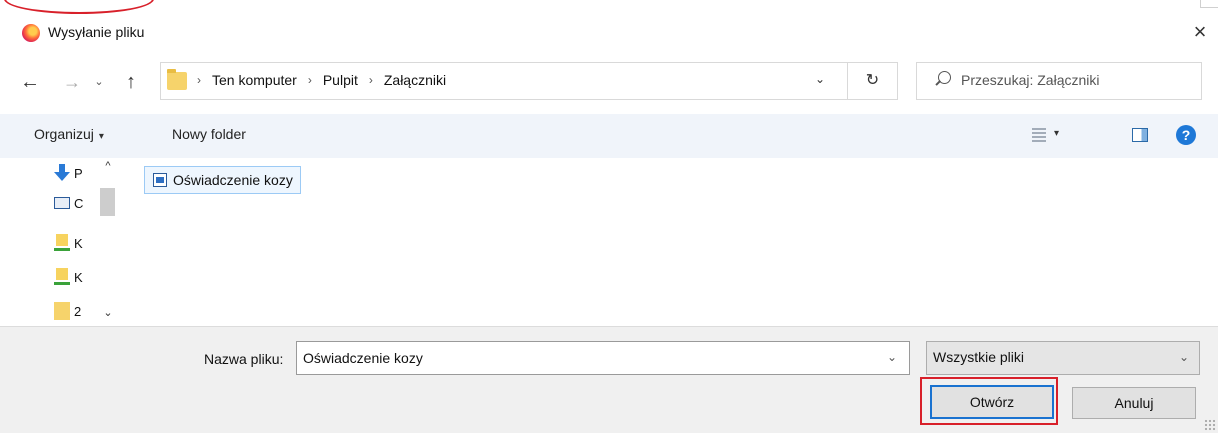 The height and width of the screenshot is (433, 1218). Describe the element at coordinates (873, 81) in the screenshot. I see `refresh-button: ↻` at that location.